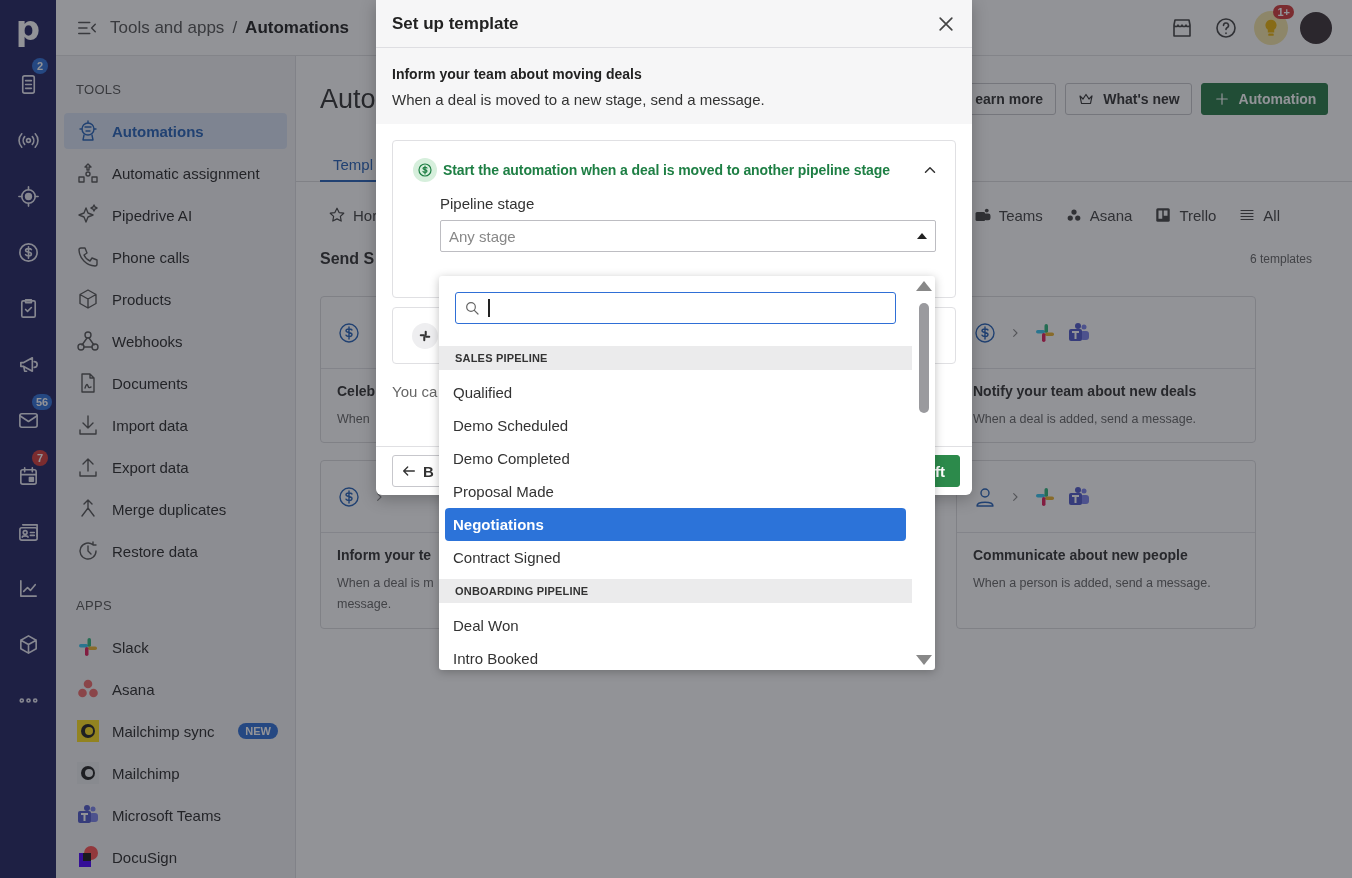 The image size is (1352, 878). Describe the element at coordinates (28, 28) in the screenshot. I see `logo-mark: p` at that location.